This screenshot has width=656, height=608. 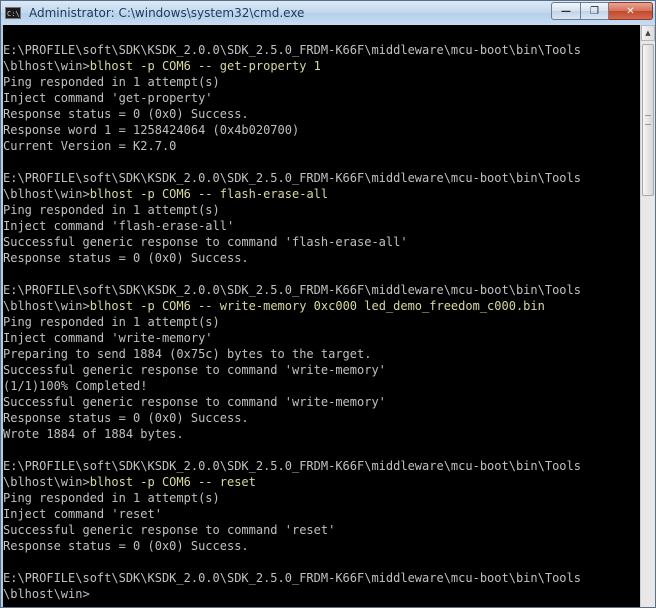 I want to click on console-line: Current Version = K2.7.0, so click(x=321, y=146).